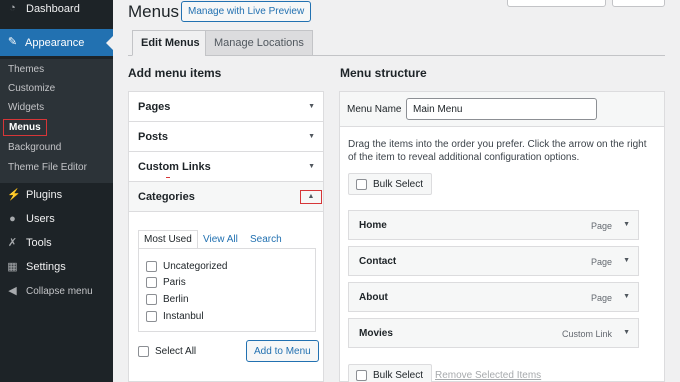 The height and width of the screenshot is (382, 680). Describe the element at coordinates (374, 109) in the screenshot. I see `menu-name-label: Menu Name` at that location.